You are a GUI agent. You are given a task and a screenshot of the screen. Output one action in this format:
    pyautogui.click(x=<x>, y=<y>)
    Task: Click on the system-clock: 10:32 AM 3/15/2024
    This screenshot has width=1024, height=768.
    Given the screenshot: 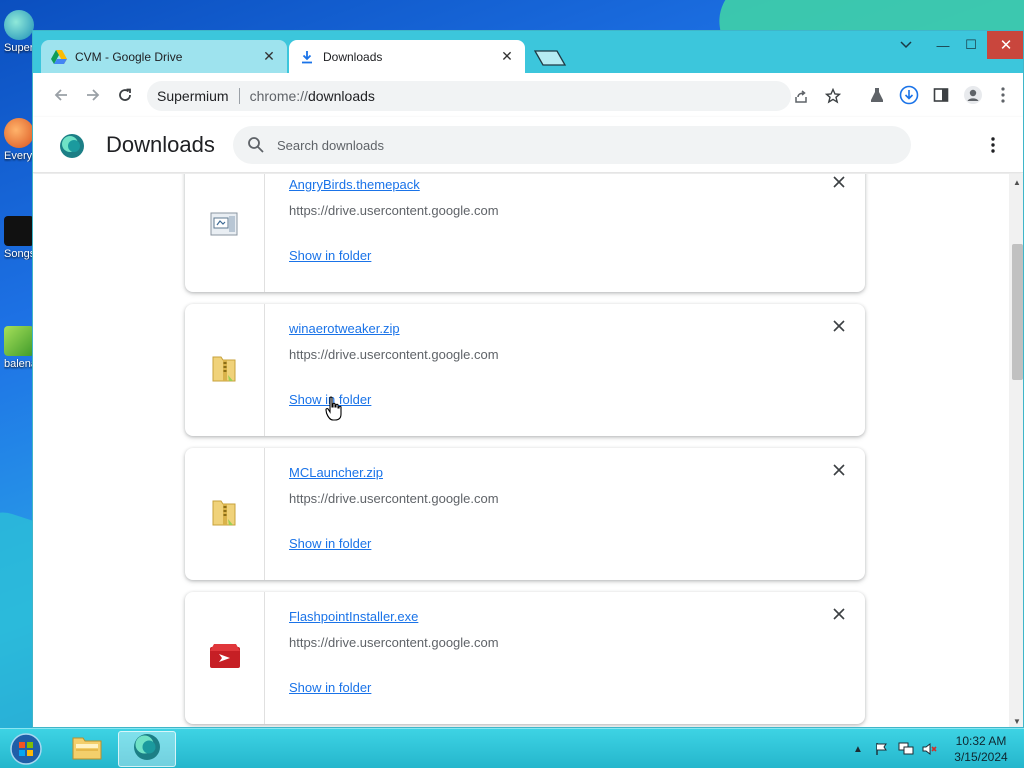 What is the action you would take?
    pyautogui.click(x=981, y=749)
    